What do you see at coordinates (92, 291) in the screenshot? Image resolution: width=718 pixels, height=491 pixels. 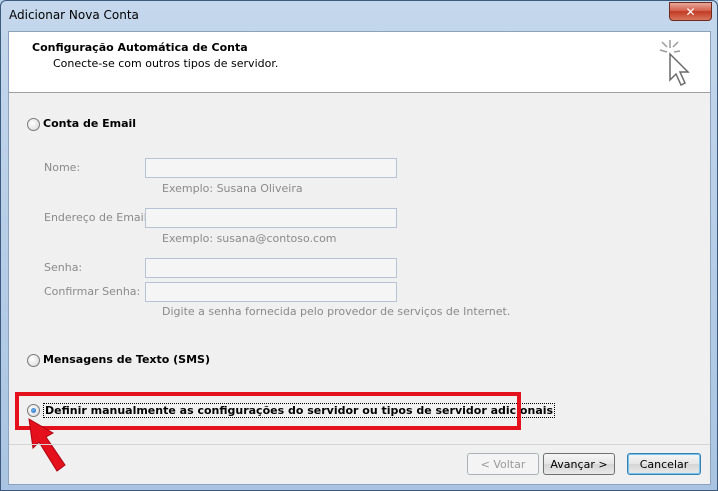 I see `confirm-password-label: Confirmar Senha:` at bounding box center [92, 291].